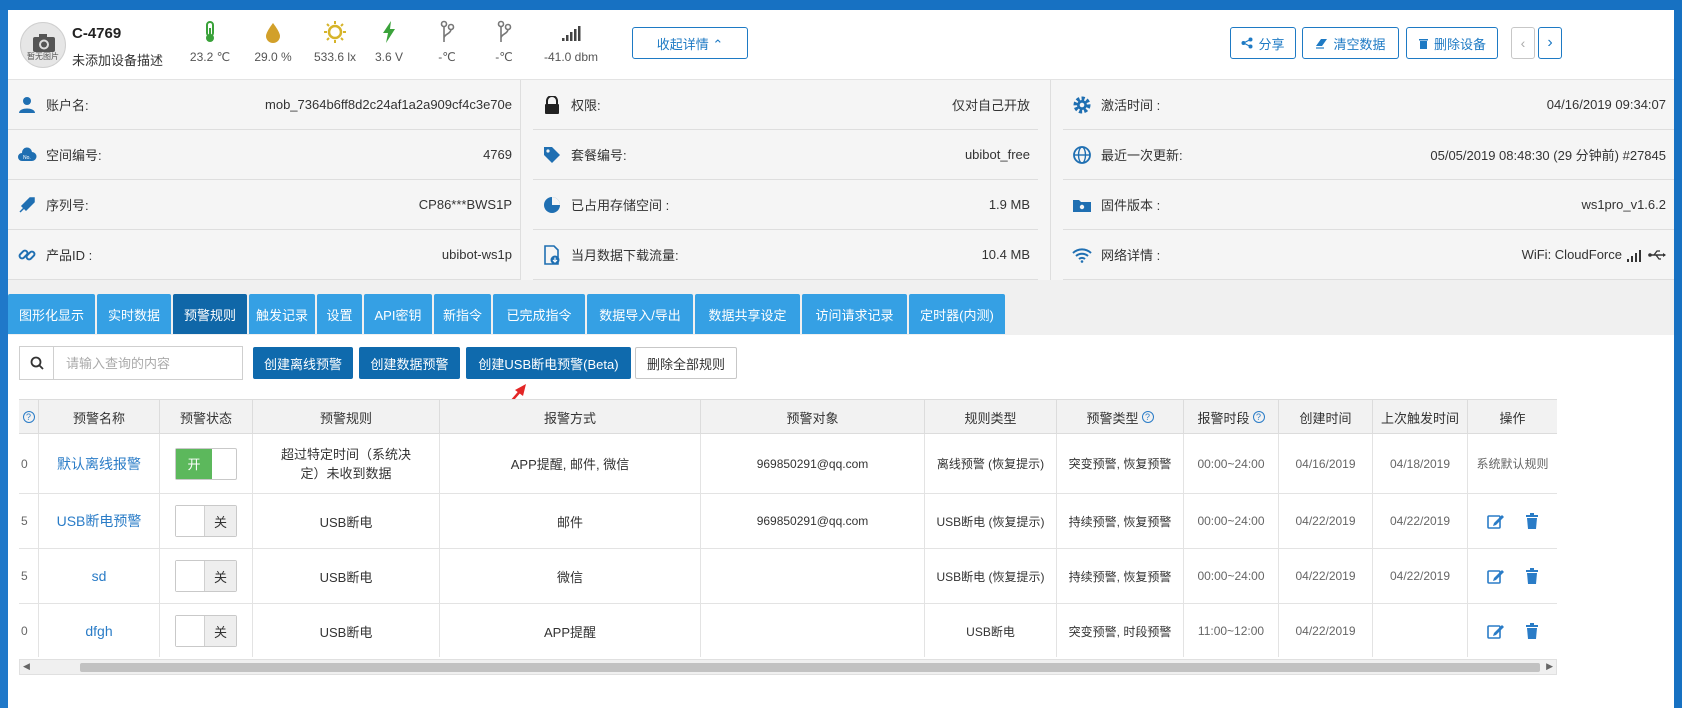  Describe the element at coordinates (625, 255) in the screenshot. I see `traffic-label: 当月数据下载流量:` at that location.